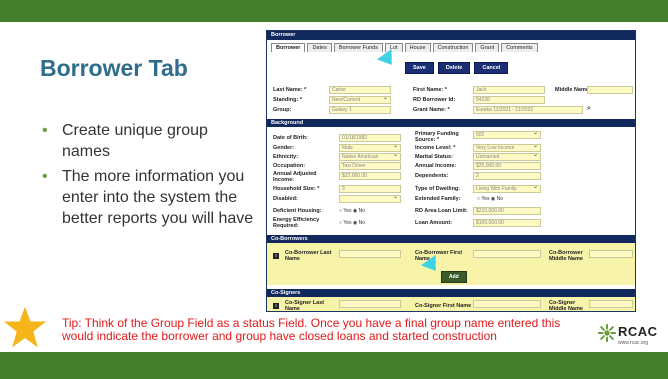  I want to click on deficient-housing-radio: ○ Yes ◉ No, so click(352, 211).